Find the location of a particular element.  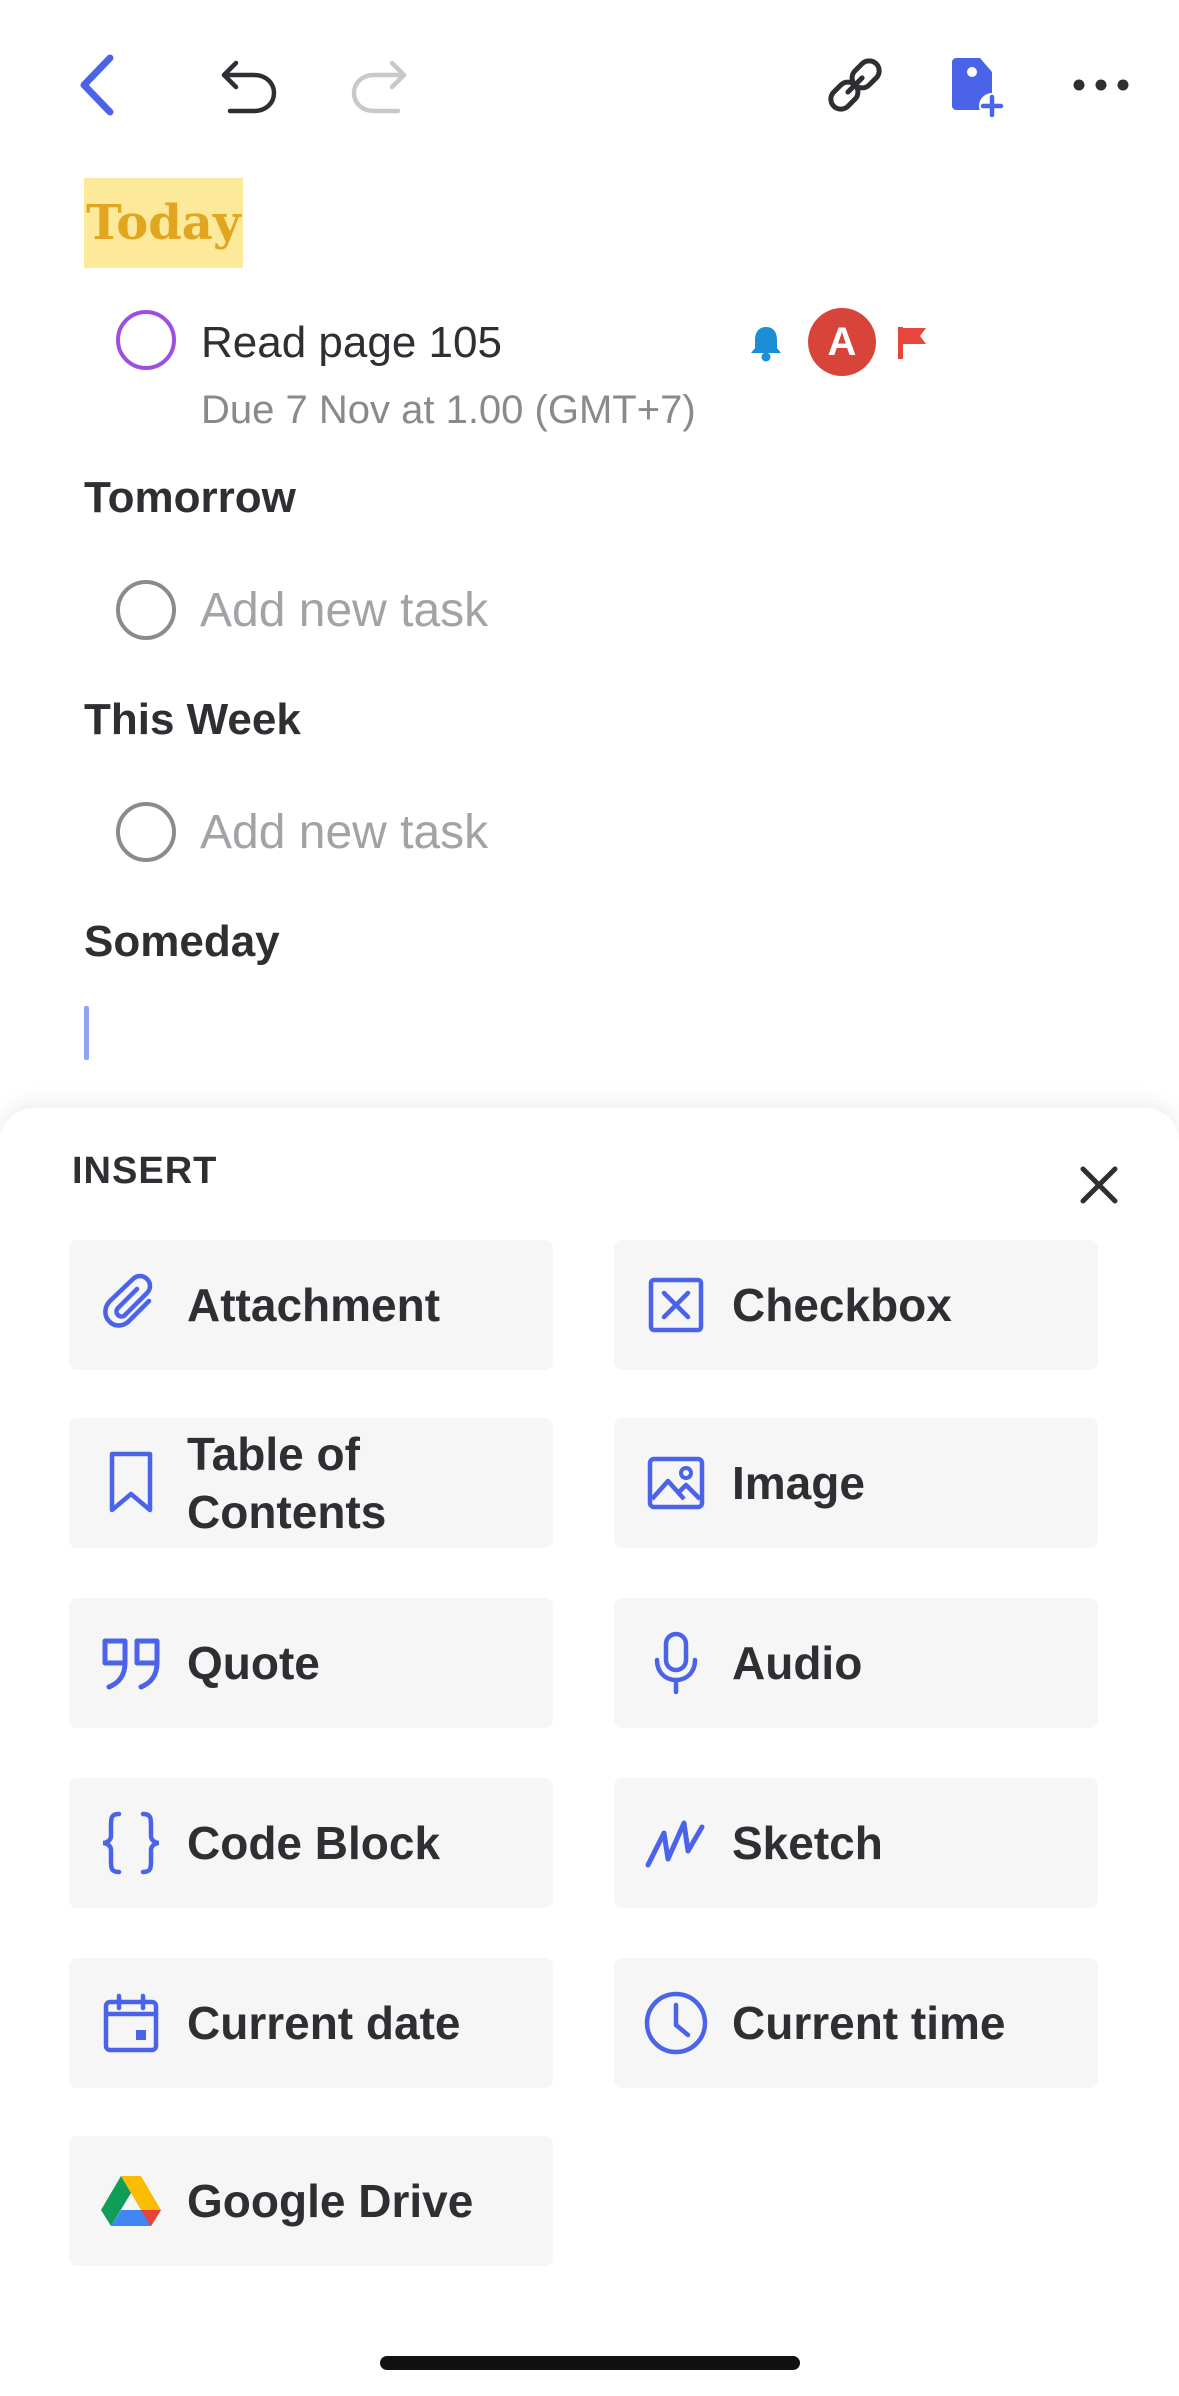

back-chevron-icon is located at coordinates (97, 85).